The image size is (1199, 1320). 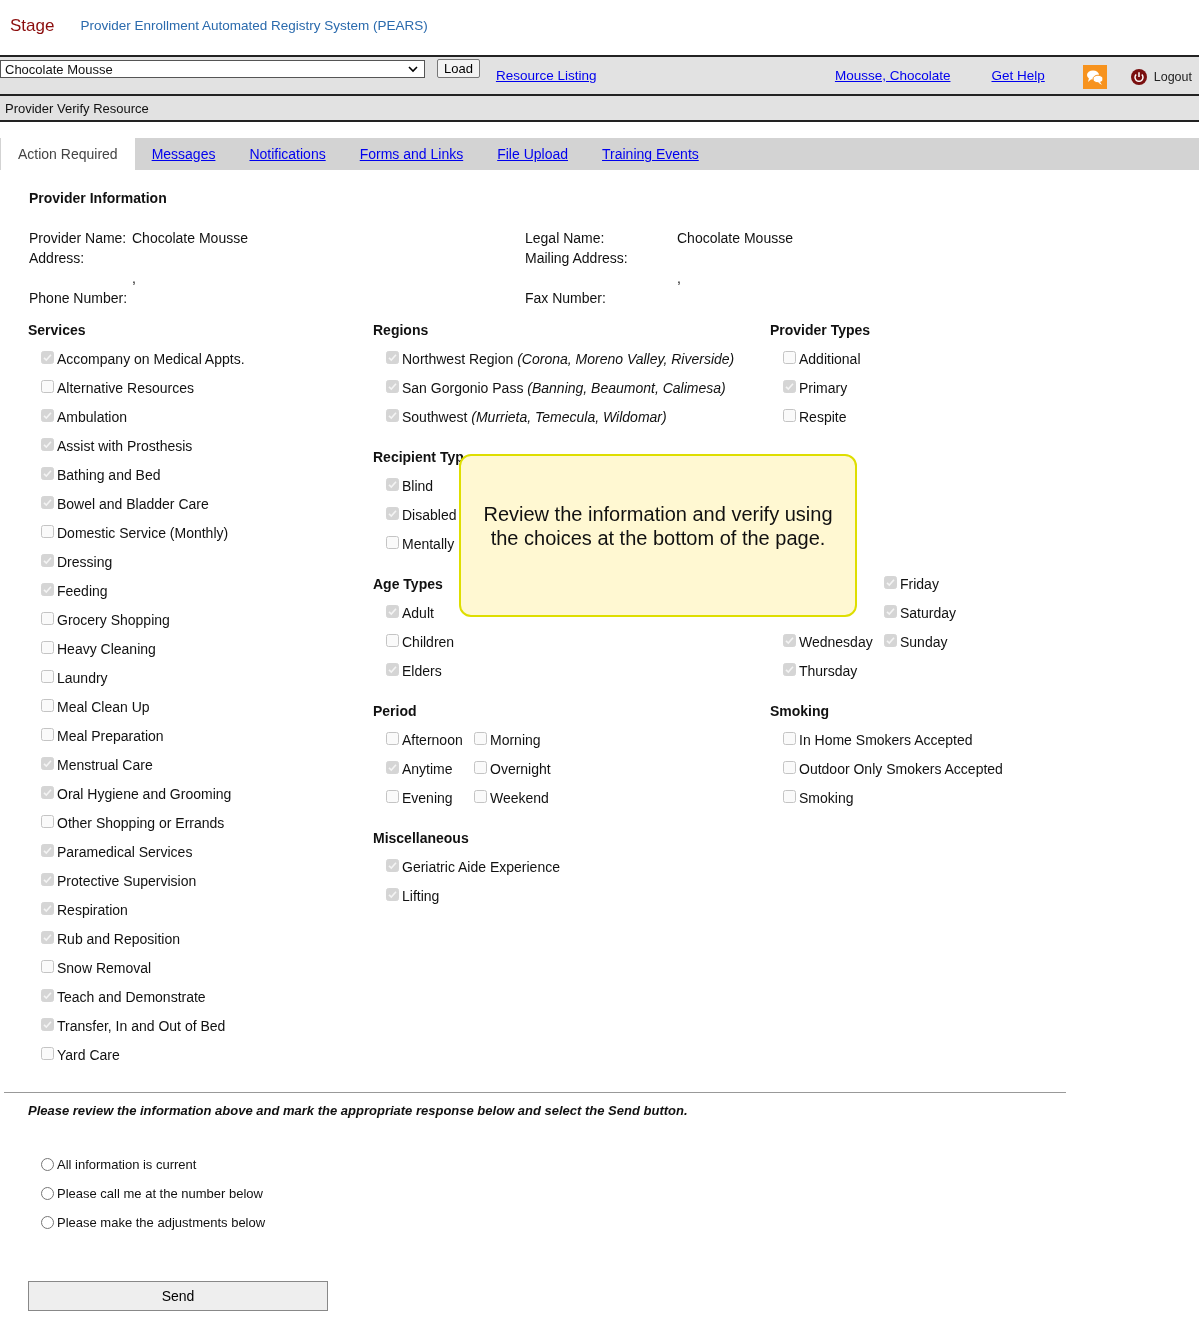 What do you see at coordinates (131, 997) in the screenshot?
I see `checkbox-label: Teach and Demonstrate` at bounding box center [131, 997].